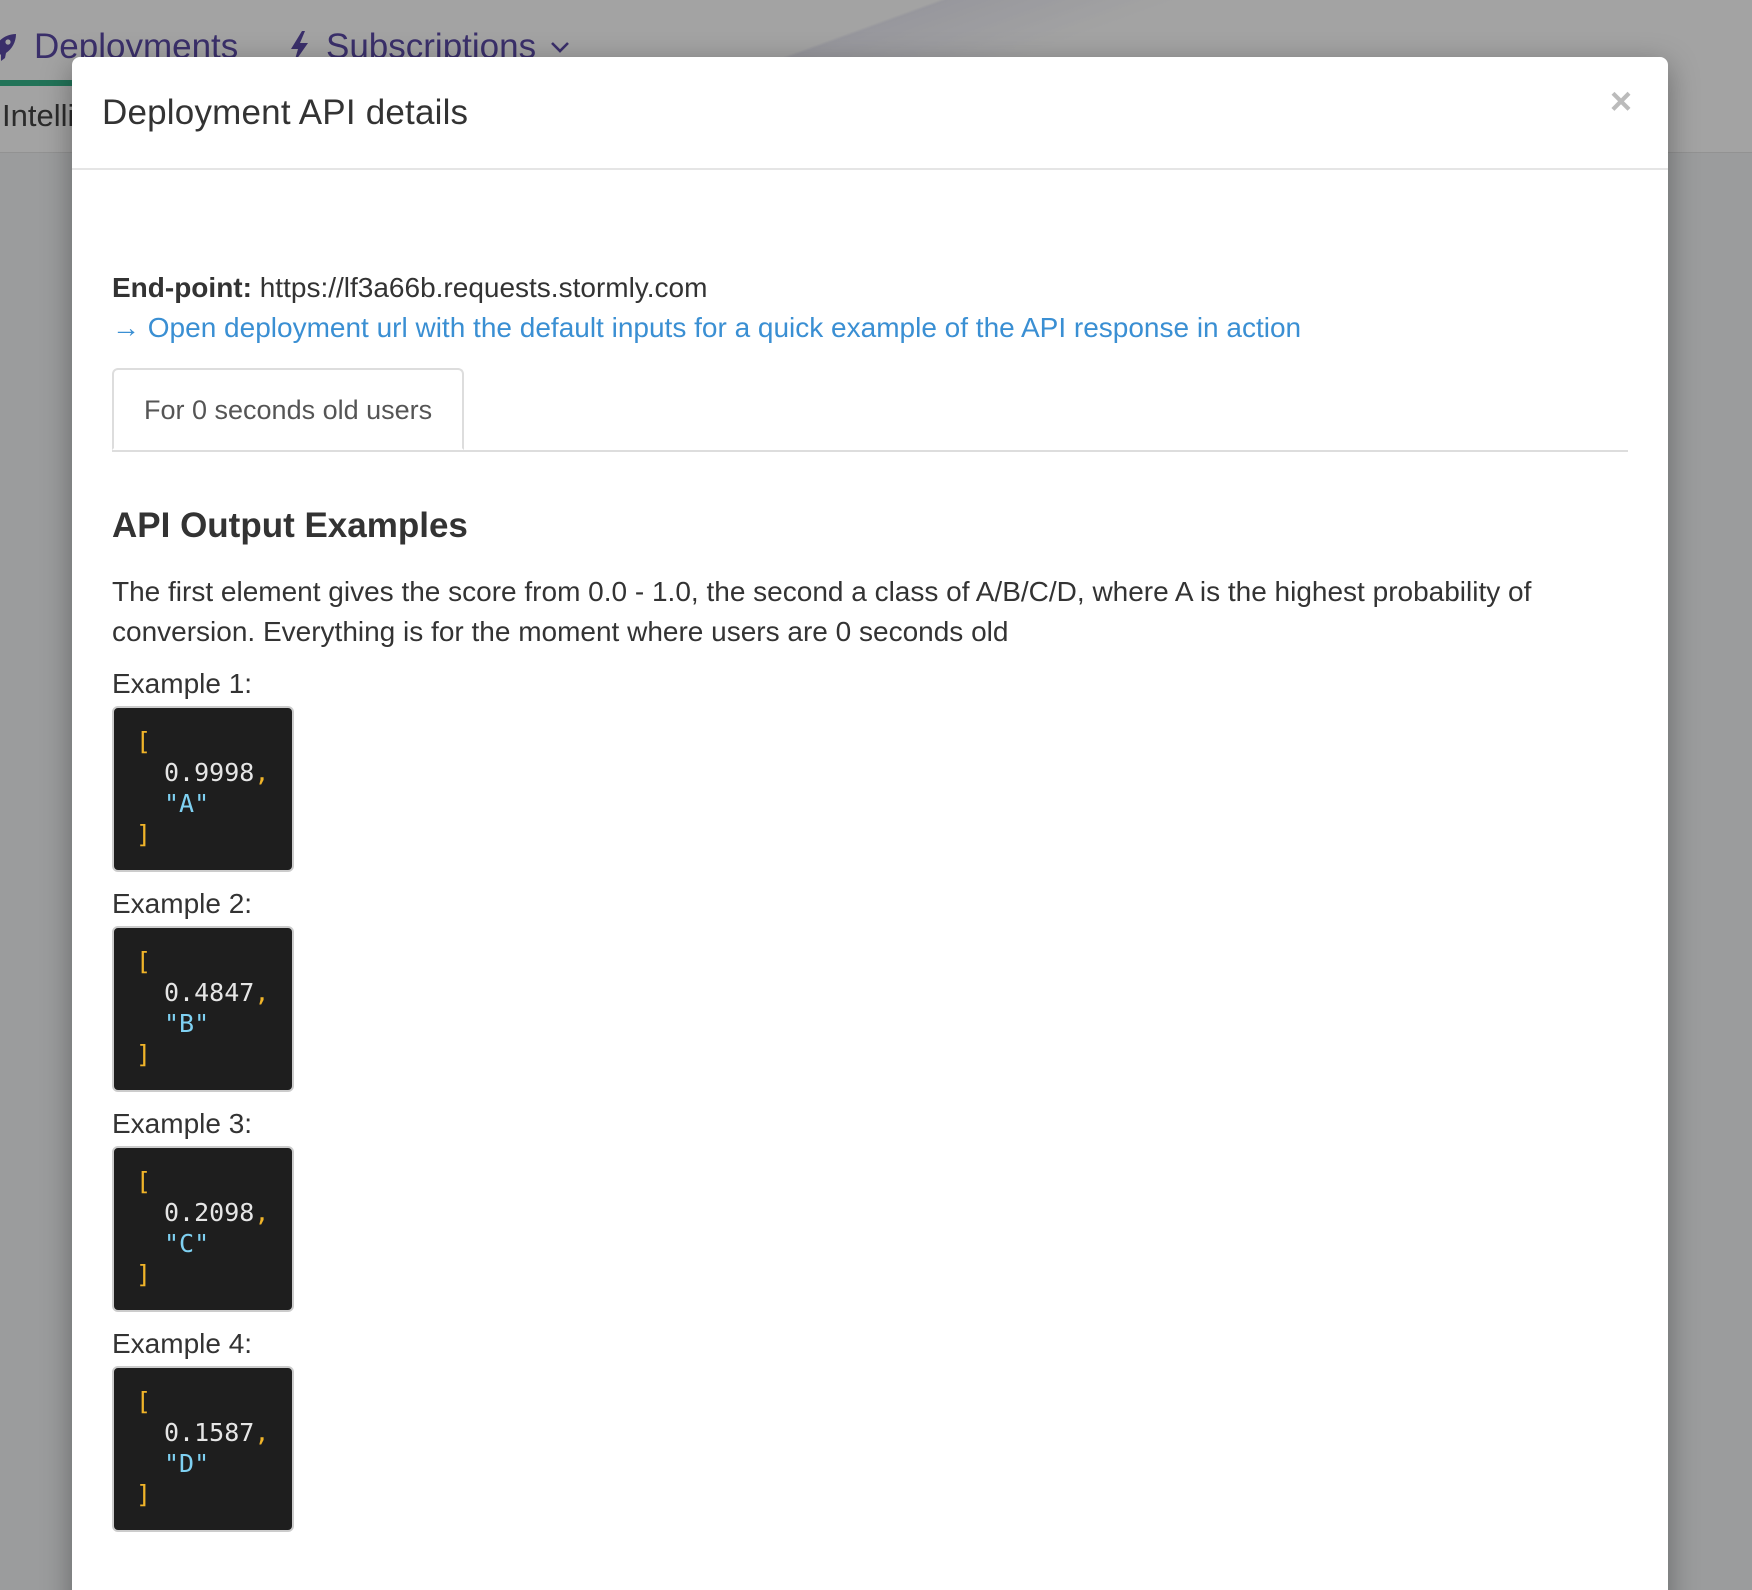 The image size is (1752, 1590). What do you see at coordinates (187, 1243) in the screenshot?
I see `code-class: "C"` at bounding box center [187, 1243].